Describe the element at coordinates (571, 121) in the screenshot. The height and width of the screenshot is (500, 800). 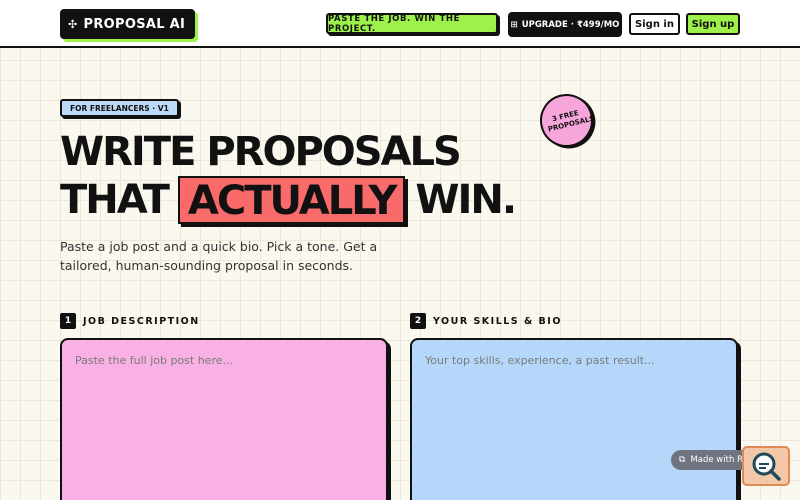
I see `sticker-text: 3 FREE PROPOSALS` at that location.